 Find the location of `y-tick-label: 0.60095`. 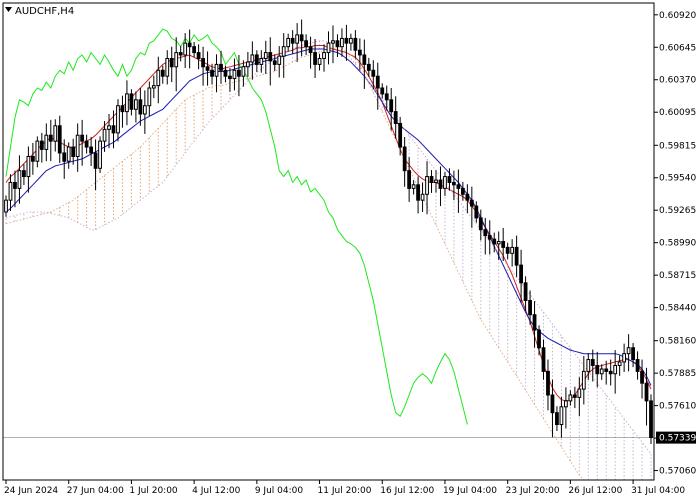

y-tick-label: 0.60095 is located at coordinates (677, 113).